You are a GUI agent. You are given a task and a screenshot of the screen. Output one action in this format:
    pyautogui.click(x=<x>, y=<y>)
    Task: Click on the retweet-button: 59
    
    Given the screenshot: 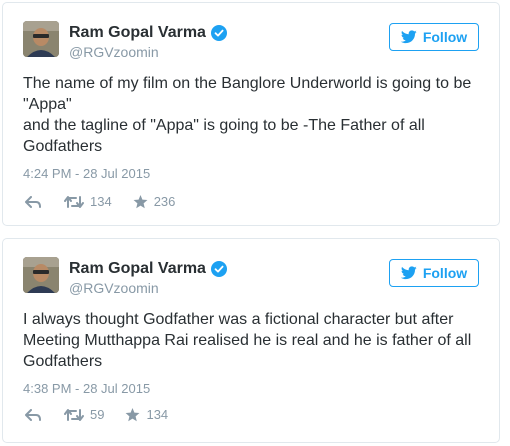 What is the action you would take?
    pyautogui.click(x=84, y=414)
    